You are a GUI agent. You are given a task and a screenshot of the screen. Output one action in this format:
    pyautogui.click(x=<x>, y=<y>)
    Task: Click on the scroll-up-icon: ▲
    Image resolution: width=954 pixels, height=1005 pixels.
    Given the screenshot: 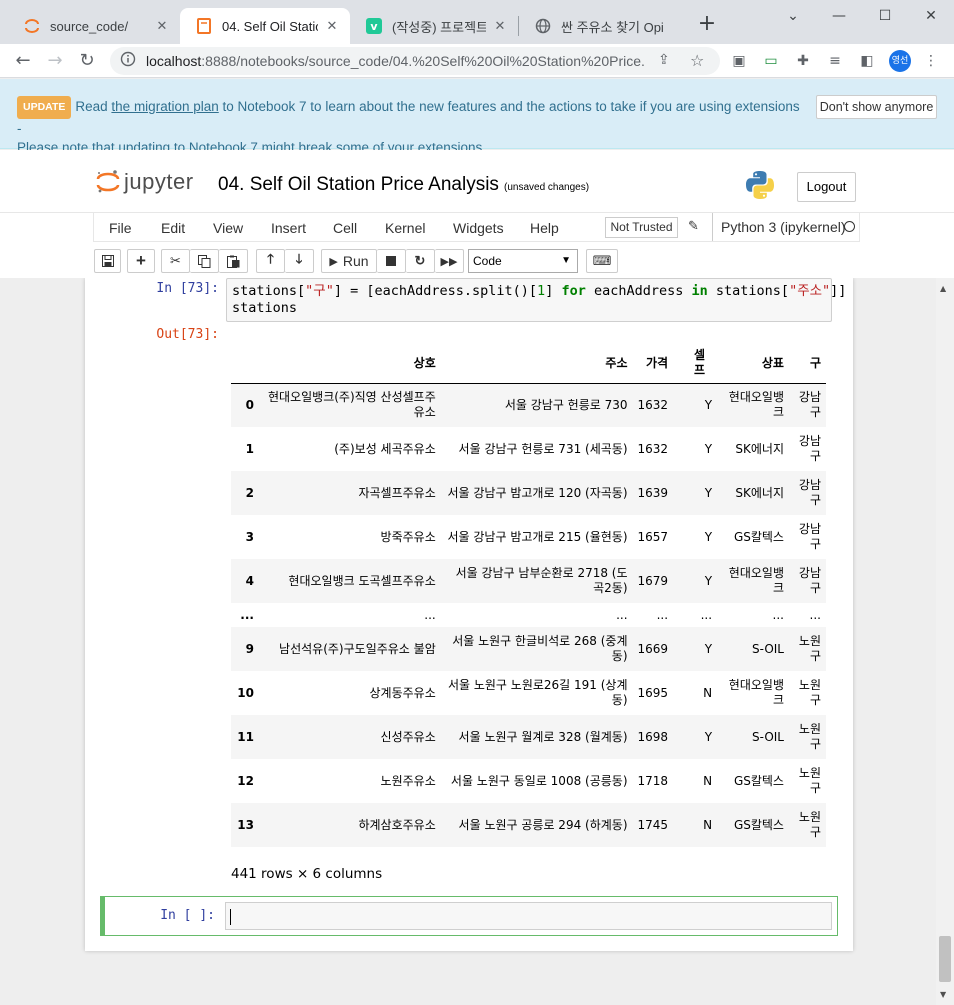 What is the action you would take?
    pyautogui.click(x=943, y=288)
    